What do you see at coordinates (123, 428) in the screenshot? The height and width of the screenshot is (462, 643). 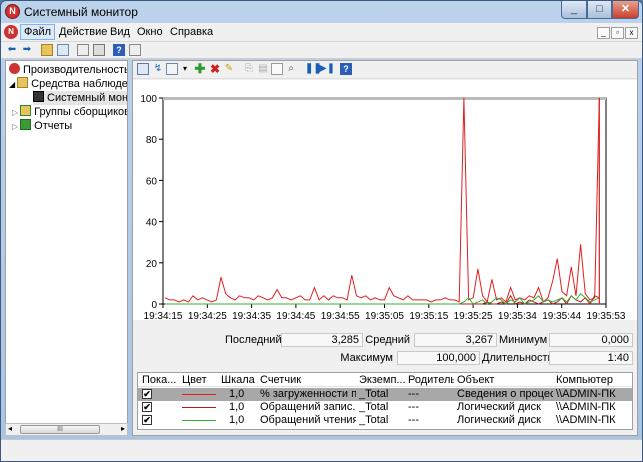 I see `scroll-right-icon: ▸` at bounding box center [123, 428].